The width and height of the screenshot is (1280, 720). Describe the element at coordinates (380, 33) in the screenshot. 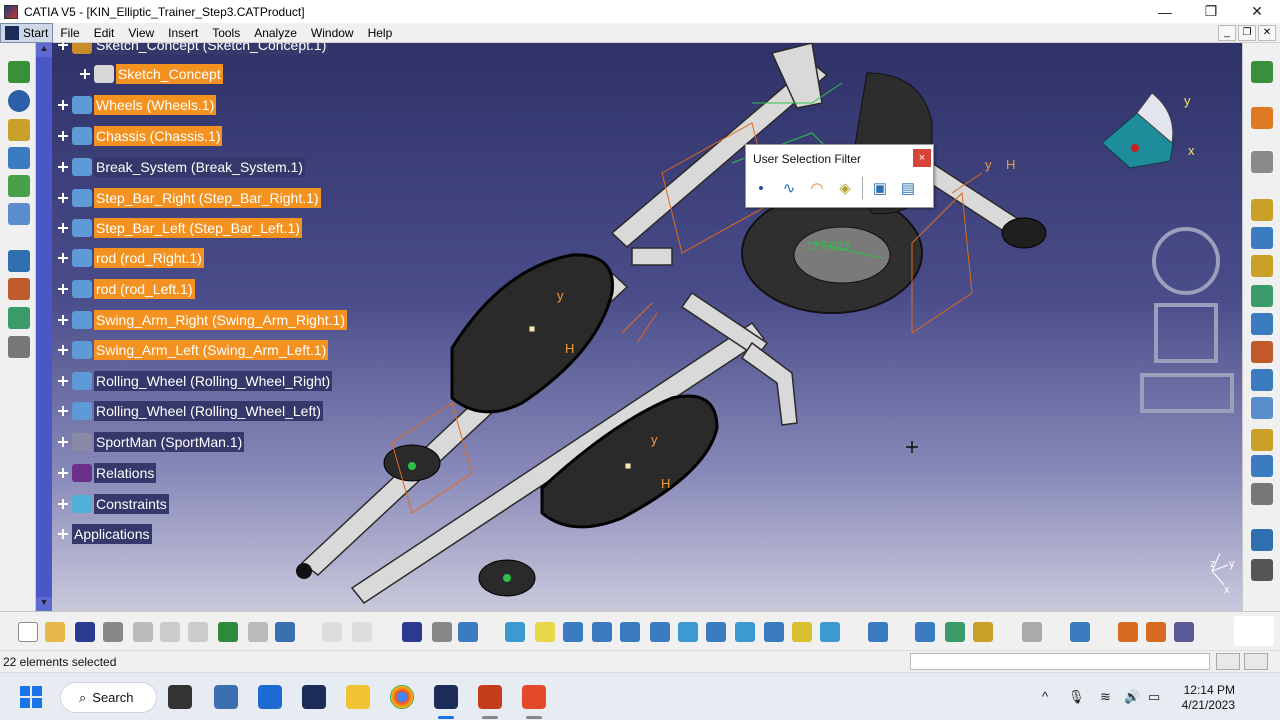

I see `menu-help: Help` at that location.